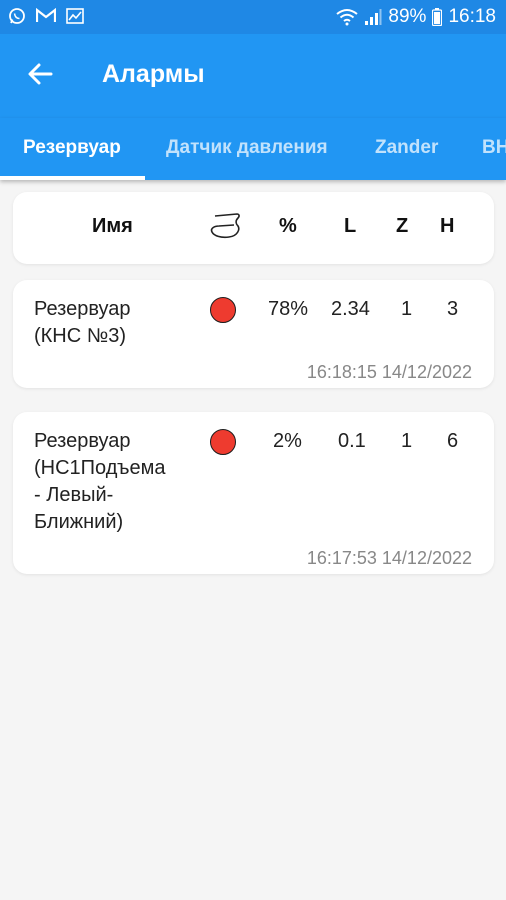 Image resolution: width=506 pixels, height=900 pixels. What do you see at coordinates (82, 322) in the screenshot?
I see `row-name: Резервуар (КНС №3)` at bounding box center [82, 322].